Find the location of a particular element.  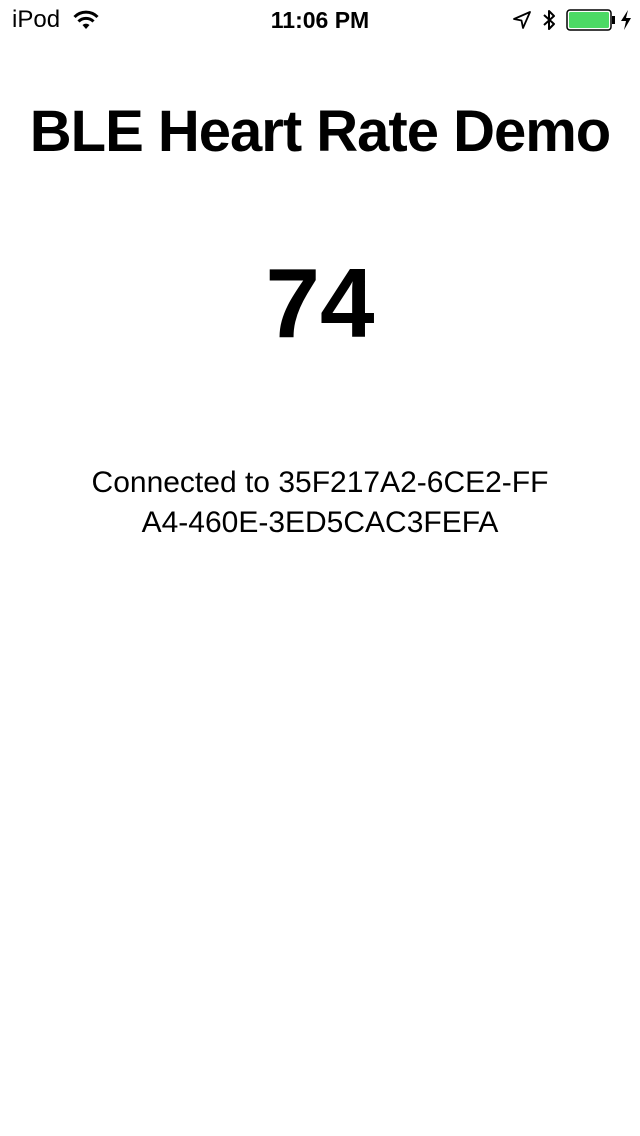

status-left: iPod is located at coordinates (56, 20).